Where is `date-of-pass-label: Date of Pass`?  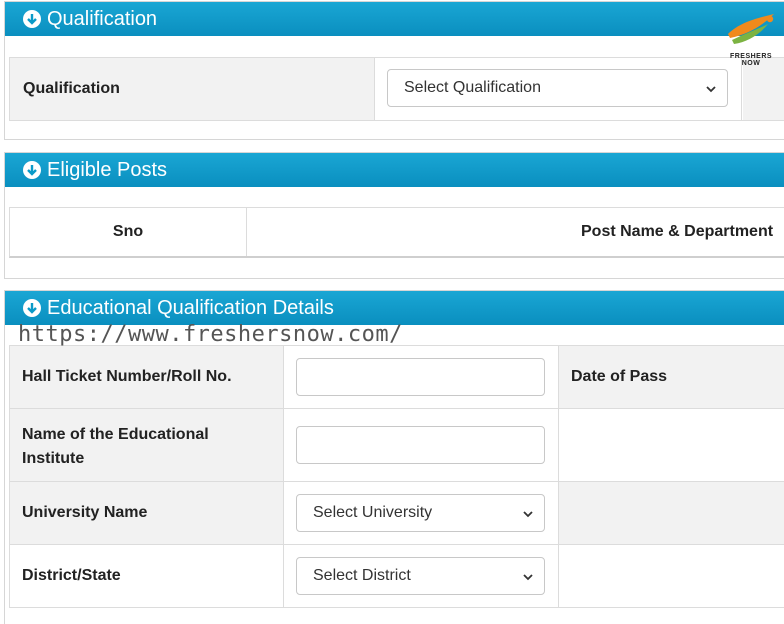
date-of-pass-label: Date of Pass is located at coordinates (619, 376).